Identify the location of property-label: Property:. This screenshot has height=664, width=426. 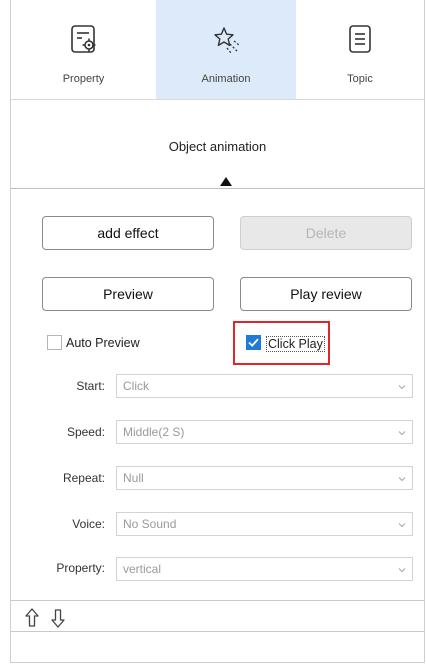
(80, 568).